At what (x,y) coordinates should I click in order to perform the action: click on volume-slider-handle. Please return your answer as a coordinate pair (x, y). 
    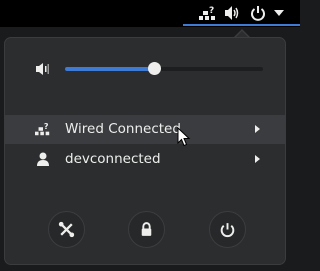
    Looking at the image, I should click on (155, 68).